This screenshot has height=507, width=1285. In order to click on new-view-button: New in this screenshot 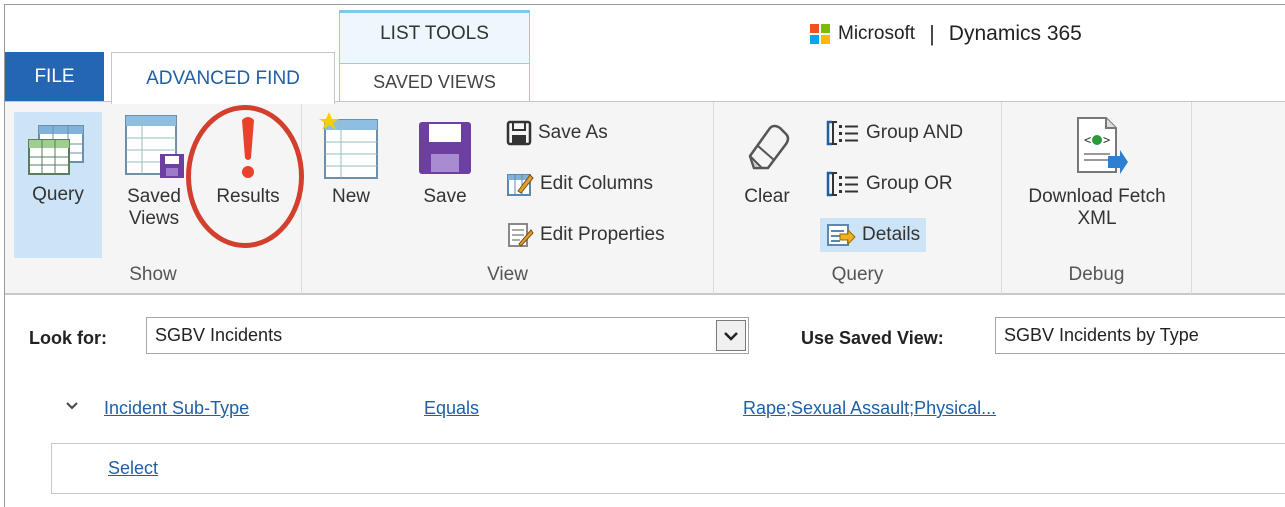, I will do `click(351, 160)`.